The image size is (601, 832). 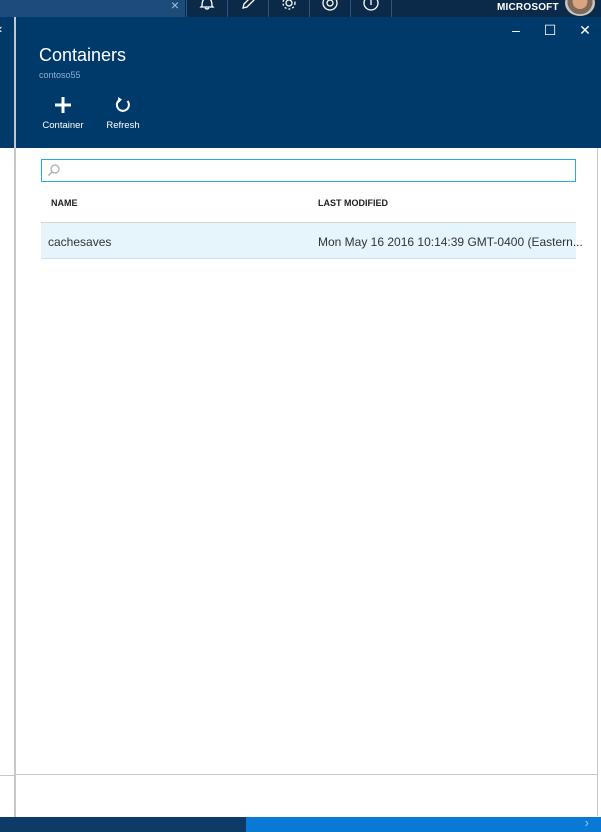 What do you see at coordinates (392, 8) in the screenshot?
I see `topbar-divider` at bounding box center [392, 8].